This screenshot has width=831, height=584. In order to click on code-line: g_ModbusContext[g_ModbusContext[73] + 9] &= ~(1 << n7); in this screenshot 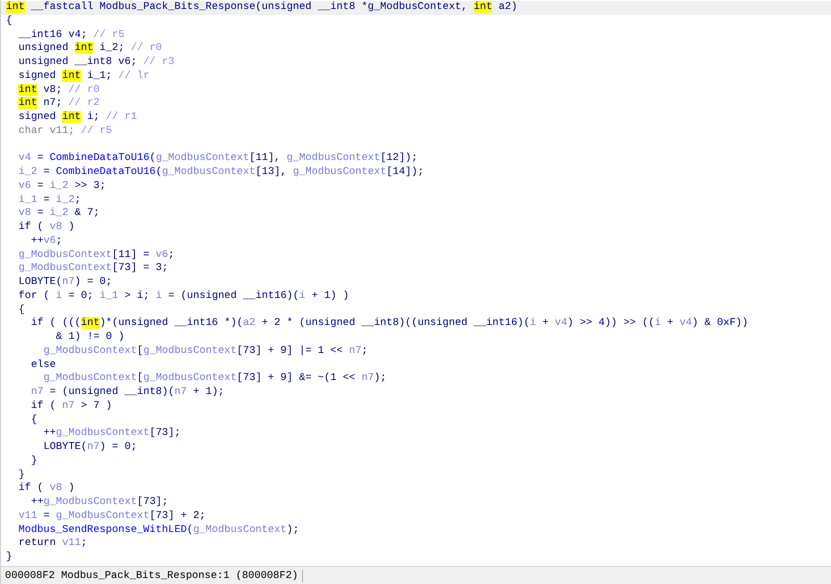, I will do `click(214, 379)`.